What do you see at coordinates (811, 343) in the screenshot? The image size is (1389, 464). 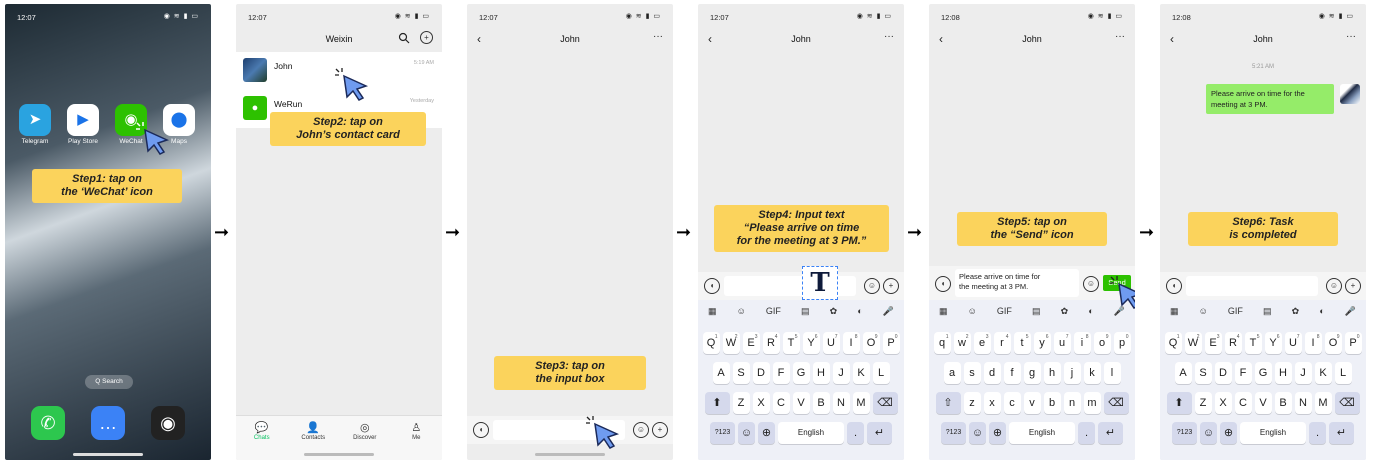 I see `key-y: Y6` at bounding box center [811, 343].